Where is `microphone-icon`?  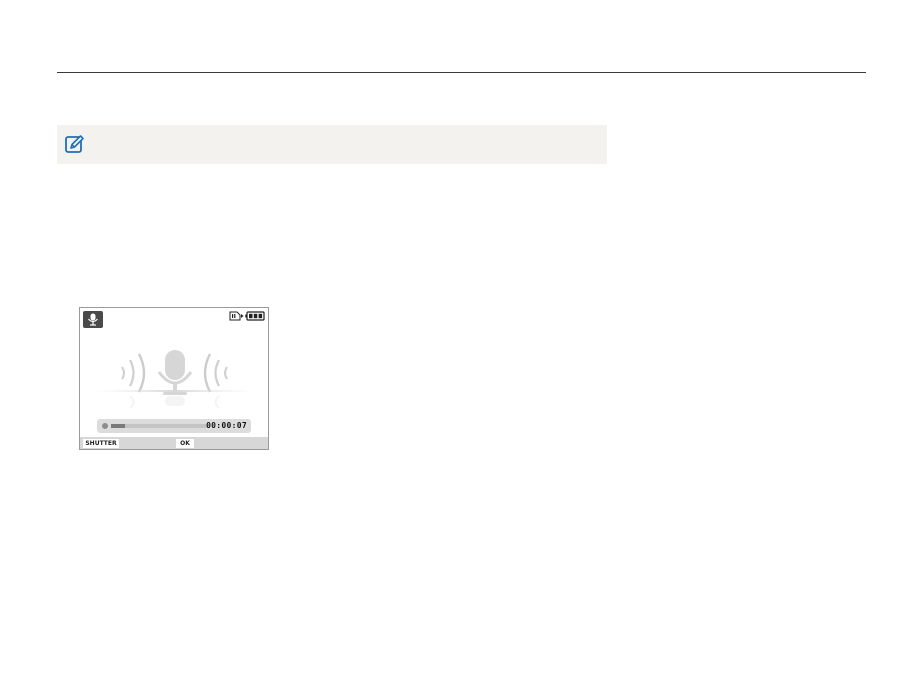
microphone-icon is located at coordinates (93, 319).